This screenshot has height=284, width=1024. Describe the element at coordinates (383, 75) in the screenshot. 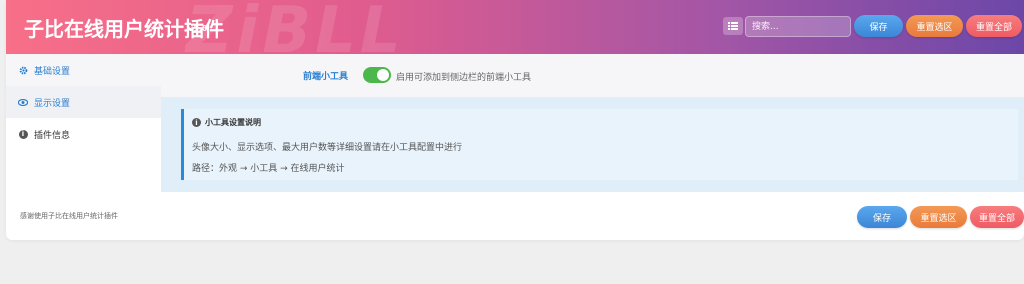

I see `toggle-knob` at that location.